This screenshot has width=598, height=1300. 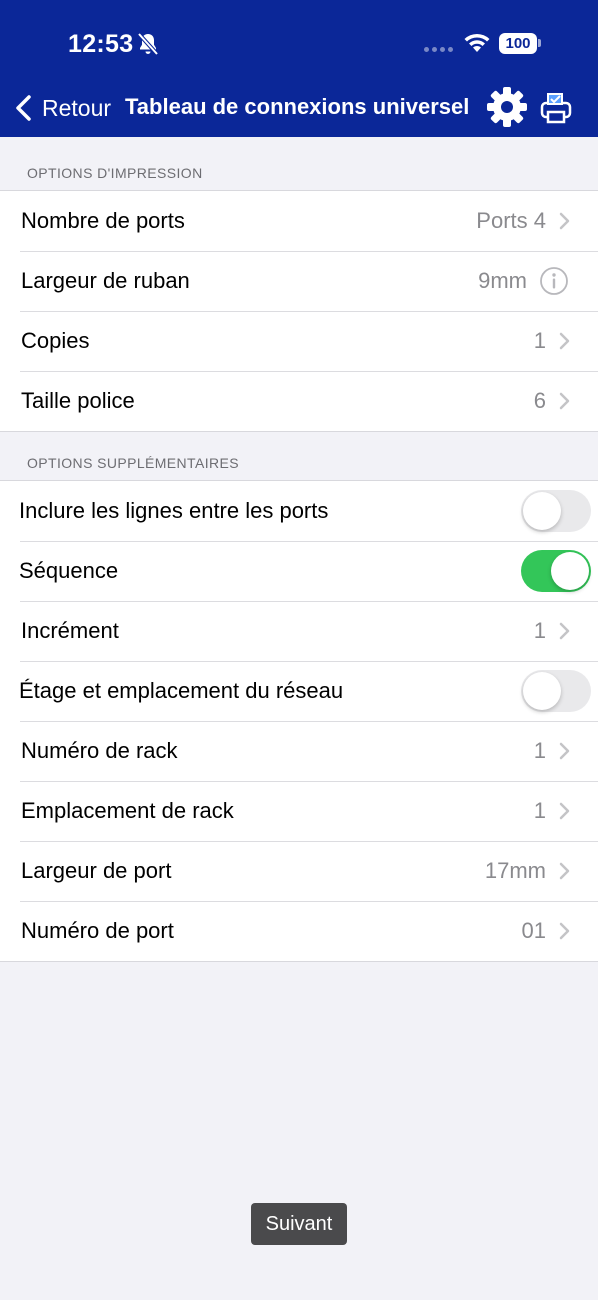 What do you see at coordinates (101, 44) in the screenshot?
I see `status-time: 12:53` at bounding box center [101, 44].